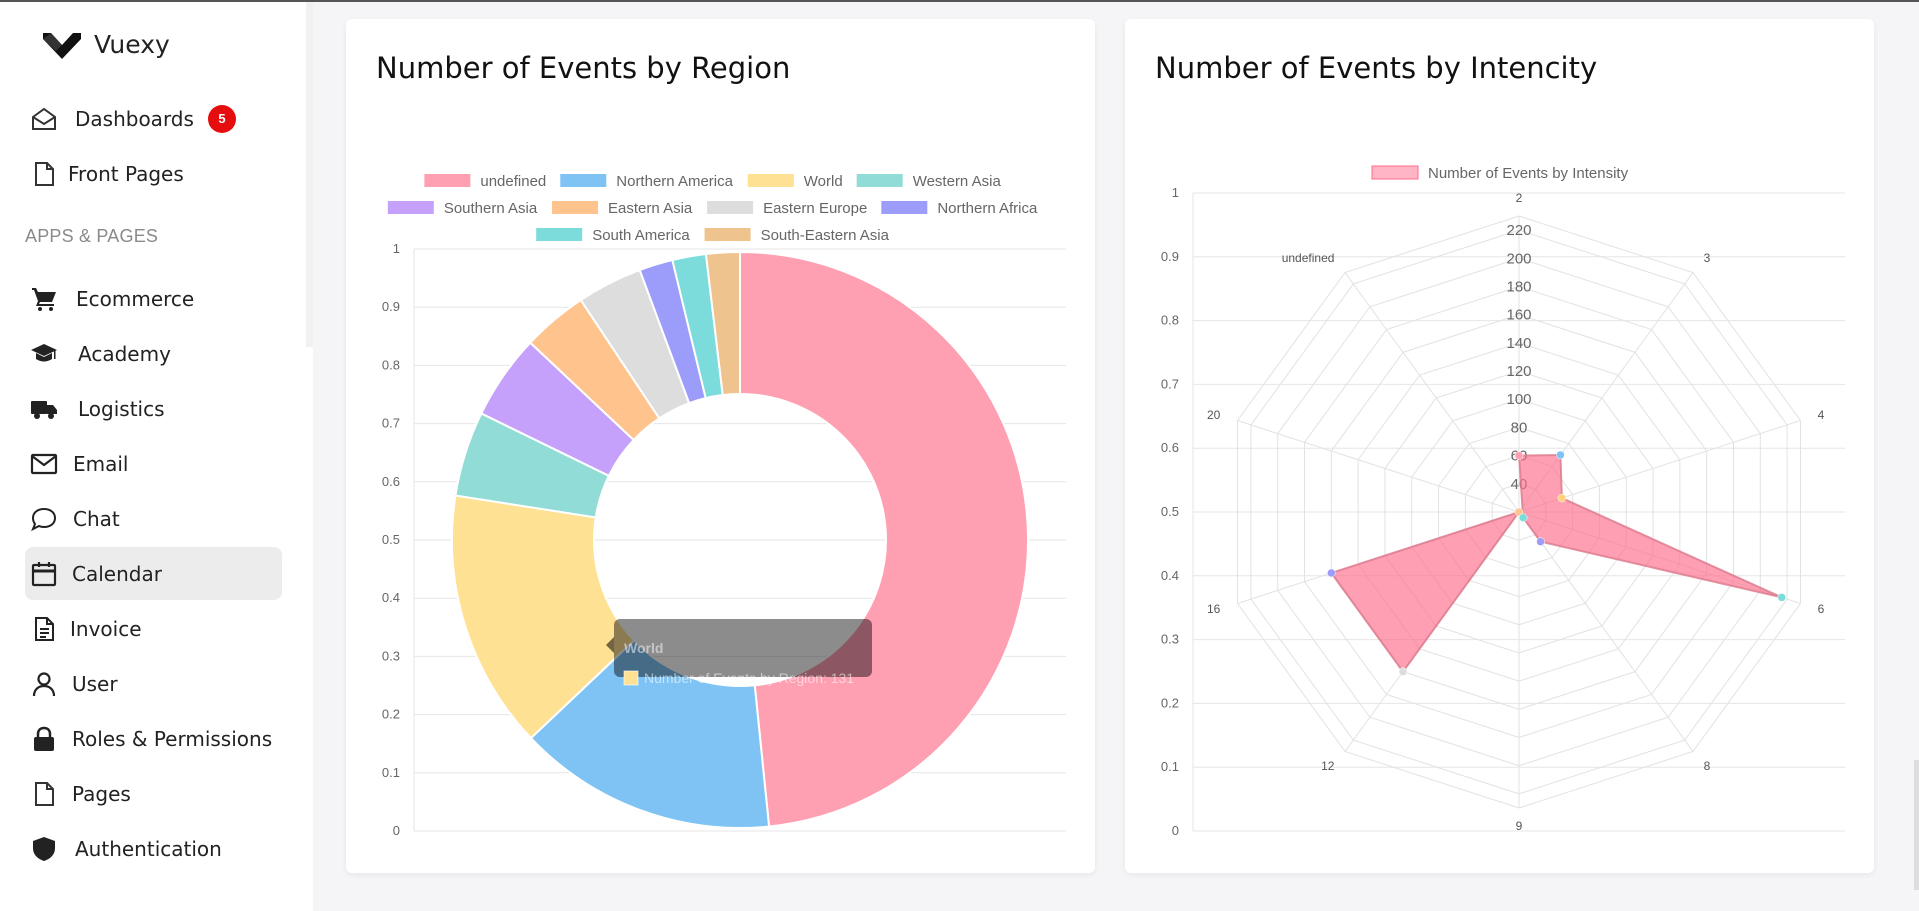  What do you see at coordinates (153, 463) in the screenshot?
I see `sidebar-item-email: Email` at bounding box center [153, 463].